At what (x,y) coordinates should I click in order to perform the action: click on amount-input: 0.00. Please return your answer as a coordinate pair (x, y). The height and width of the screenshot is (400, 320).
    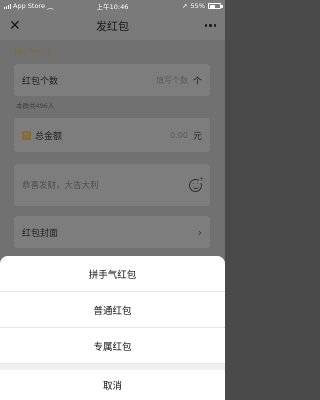
    Looking at the image, I should click on (179, 135).